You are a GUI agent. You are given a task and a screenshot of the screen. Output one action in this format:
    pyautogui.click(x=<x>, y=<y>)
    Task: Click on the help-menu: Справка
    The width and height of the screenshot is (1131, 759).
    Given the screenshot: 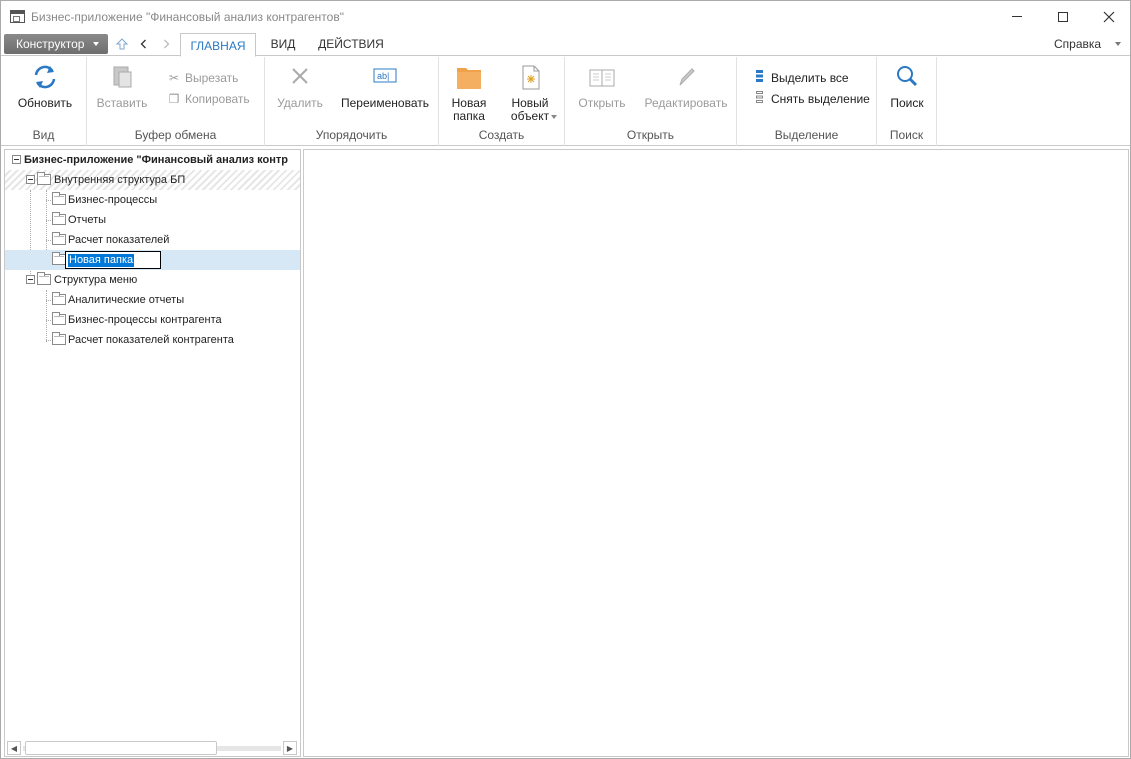 What is the action you would take?
    pyautogui.click(x=1077, y=44)
    